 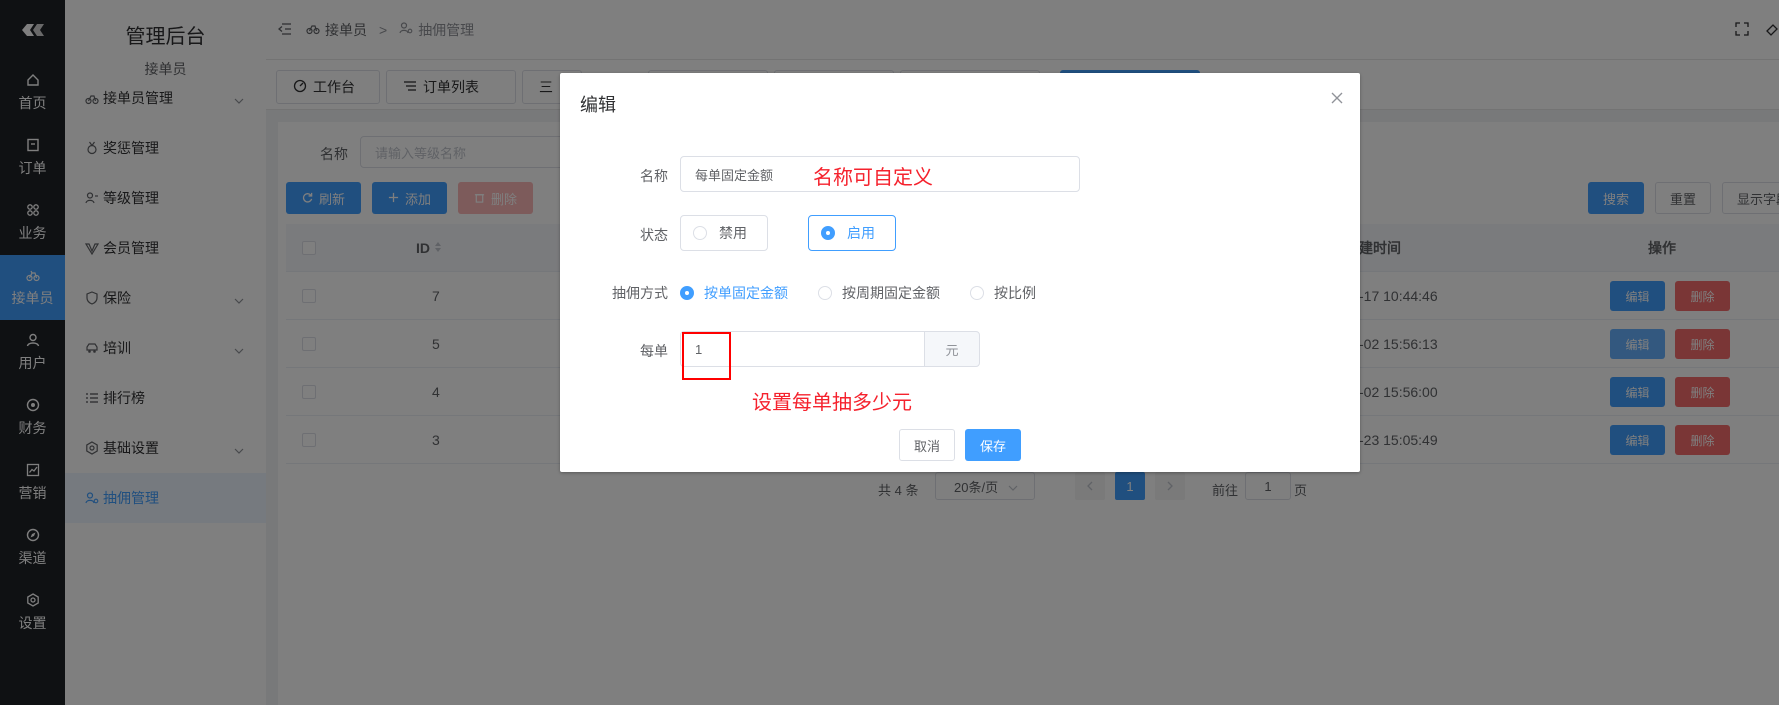 I want to click on save-button: 保存, so click(x=993, y=445).